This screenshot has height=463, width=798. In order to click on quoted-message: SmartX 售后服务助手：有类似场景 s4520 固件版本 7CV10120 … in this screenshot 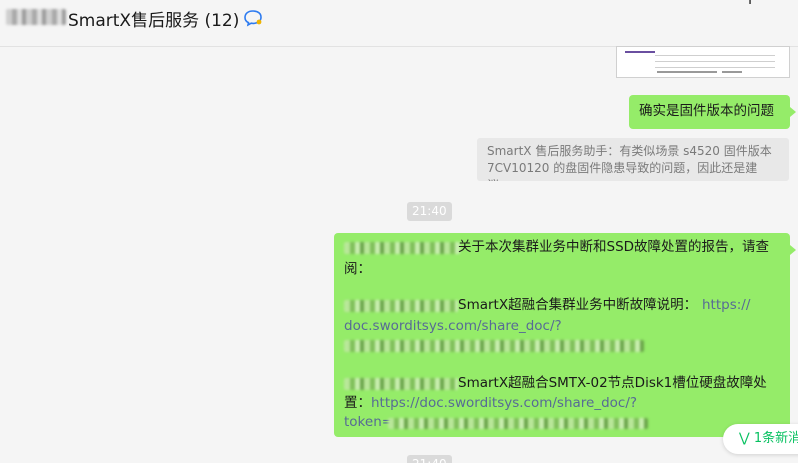, I will do `click(633, 159)`.